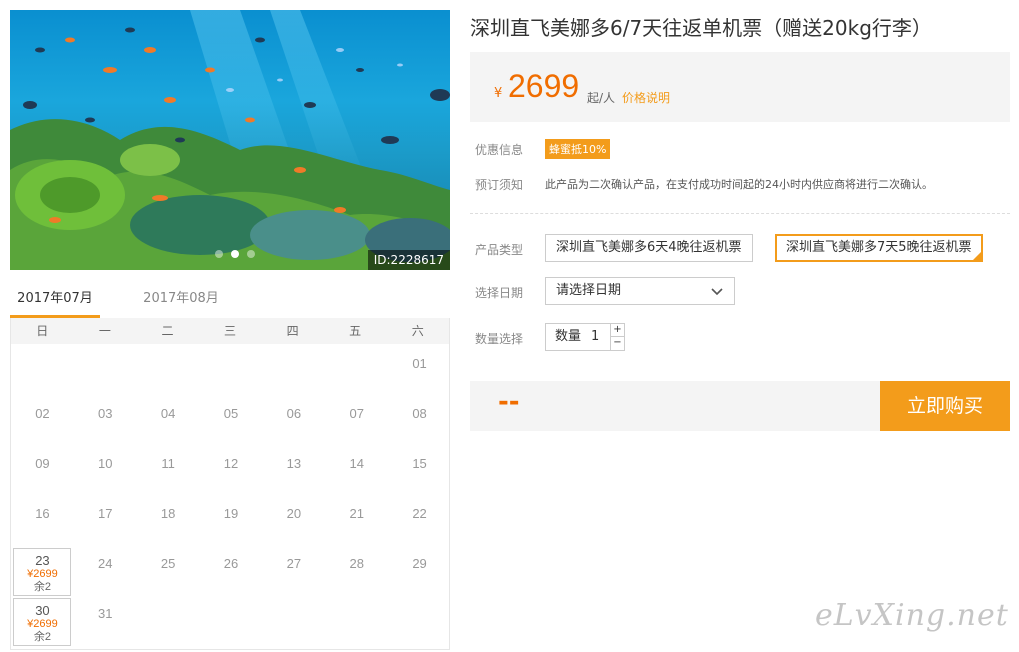 Image resolution: width=1019 pixels, height=652 pixels. Describe the element at coordinates (879, 248) in the screenshot. I see `product-type-option-7d: 深圳直飞美娜多7天5晚往返机票` at that location.